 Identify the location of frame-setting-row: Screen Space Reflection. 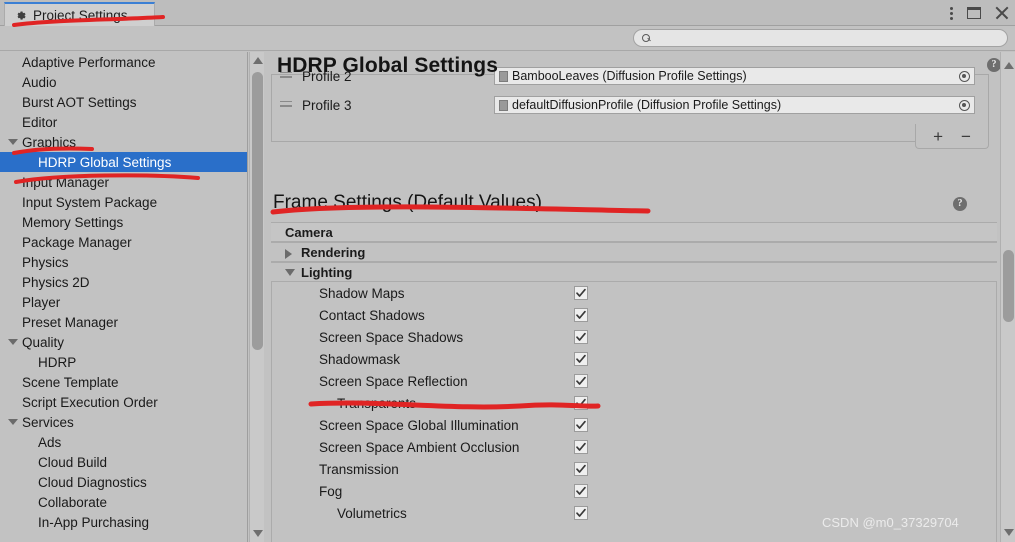
(634, 381).